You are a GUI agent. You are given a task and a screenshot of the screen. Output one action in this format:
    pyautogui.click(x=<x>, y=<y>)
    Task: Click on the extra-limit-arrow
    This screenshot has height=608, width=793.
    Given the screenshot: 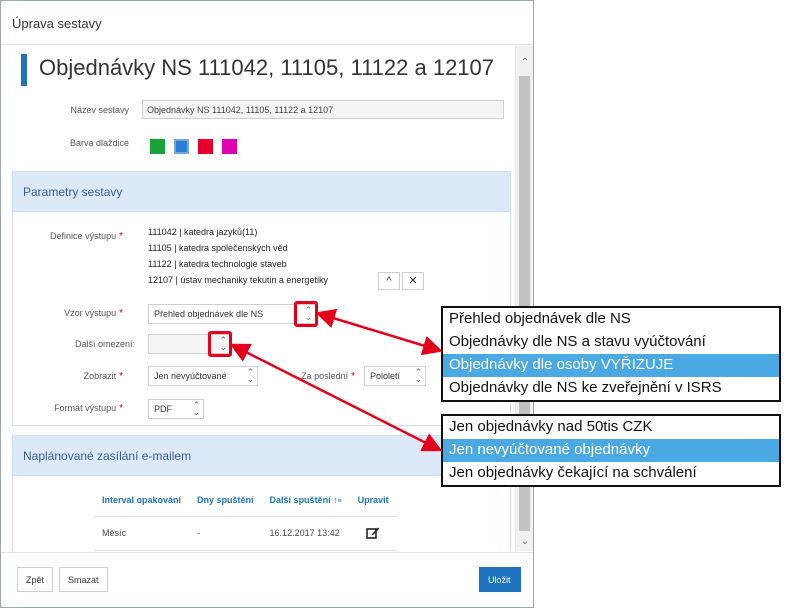 What is the action you would take?
    pyautogui.click(x=336, y=397)
    